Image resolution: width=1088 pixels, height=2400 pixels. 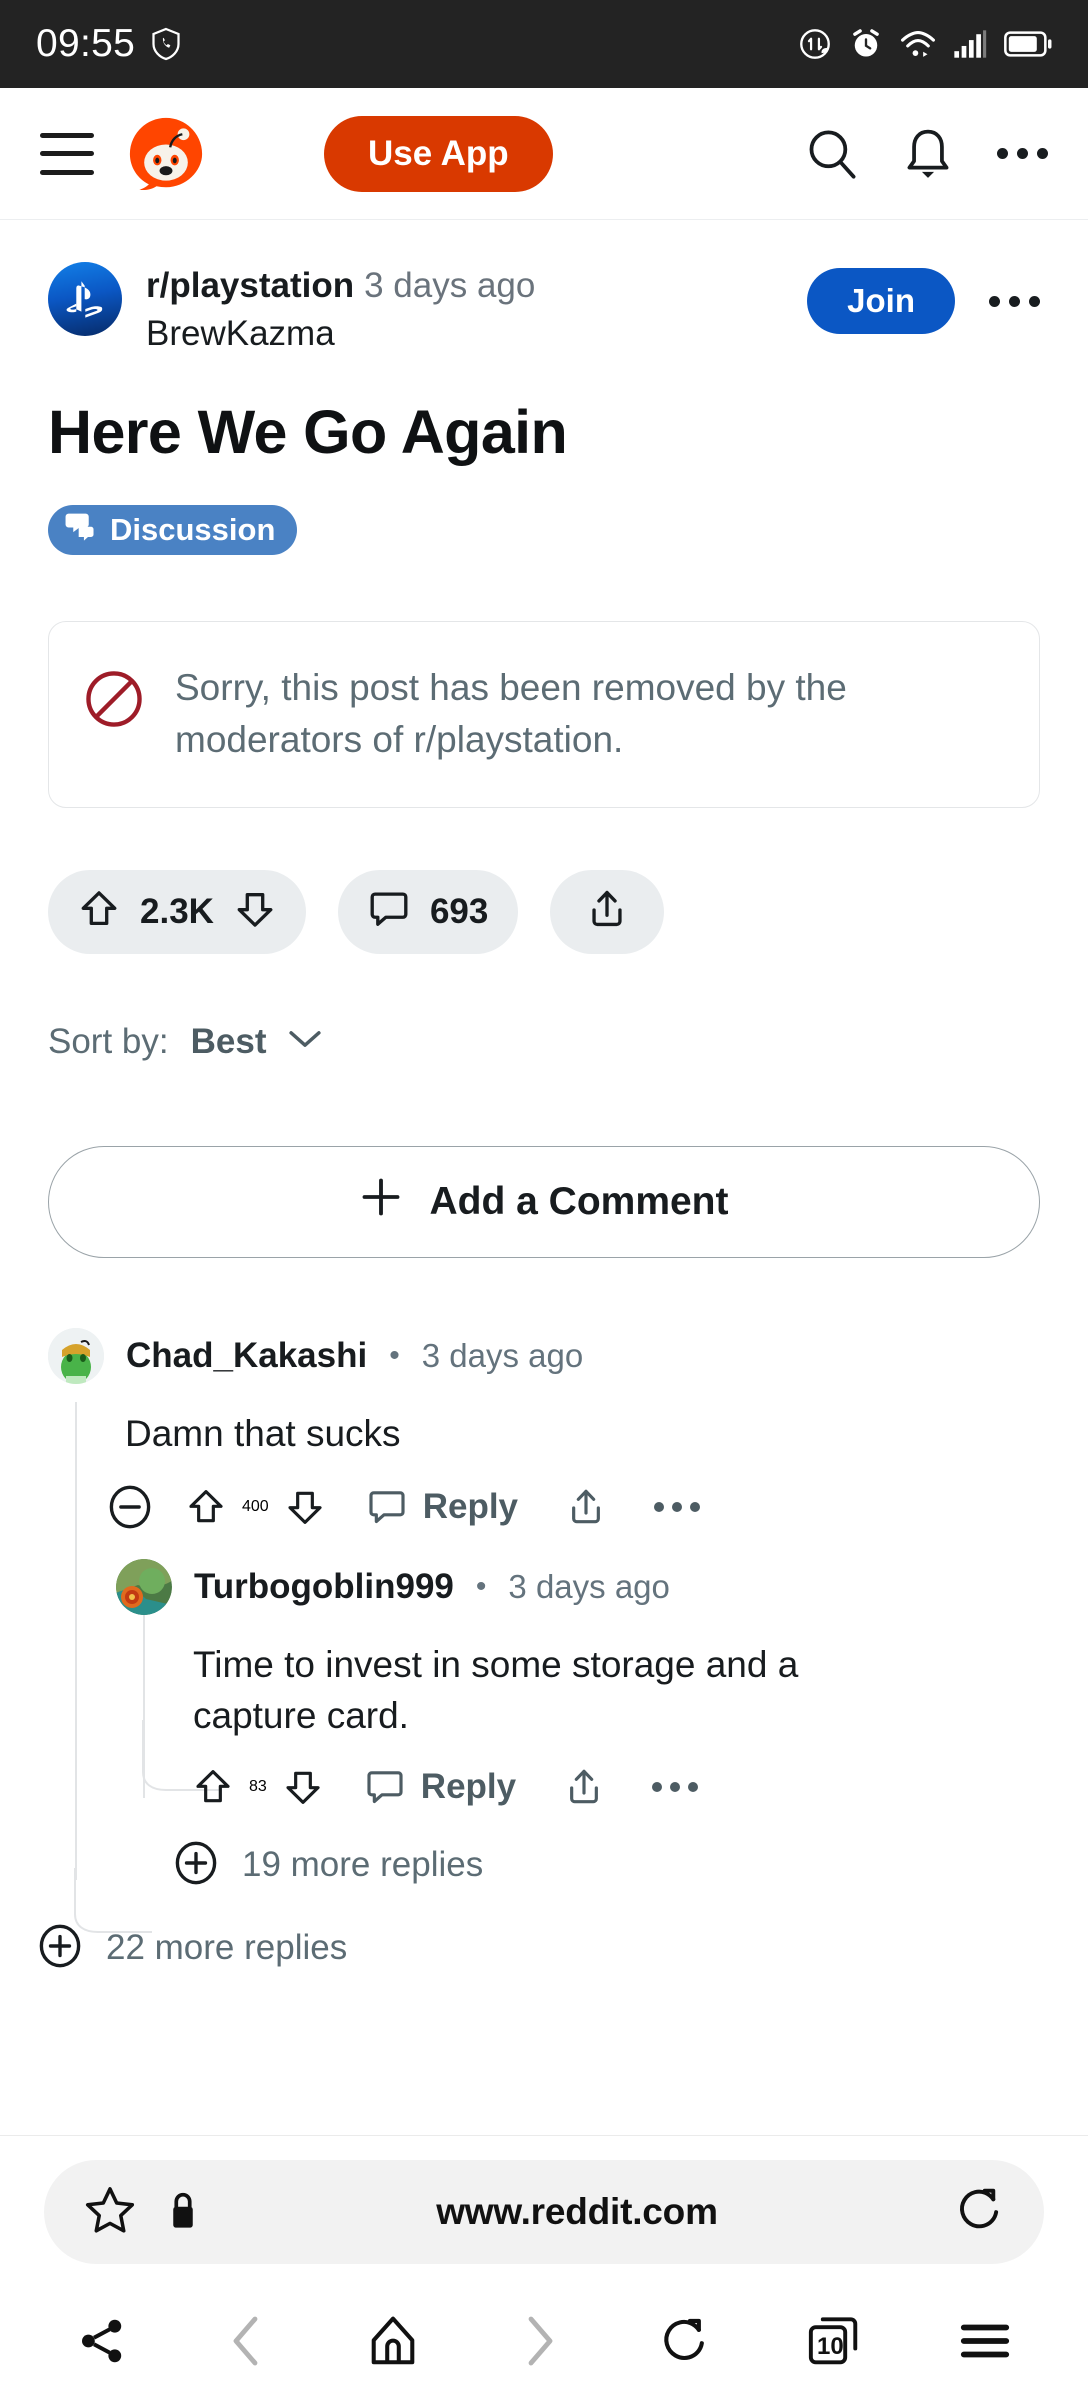 What do you see at coordinates (459, 911) in the screenshot?
I see `comment-count: 693` at bounding box center [459, 911].